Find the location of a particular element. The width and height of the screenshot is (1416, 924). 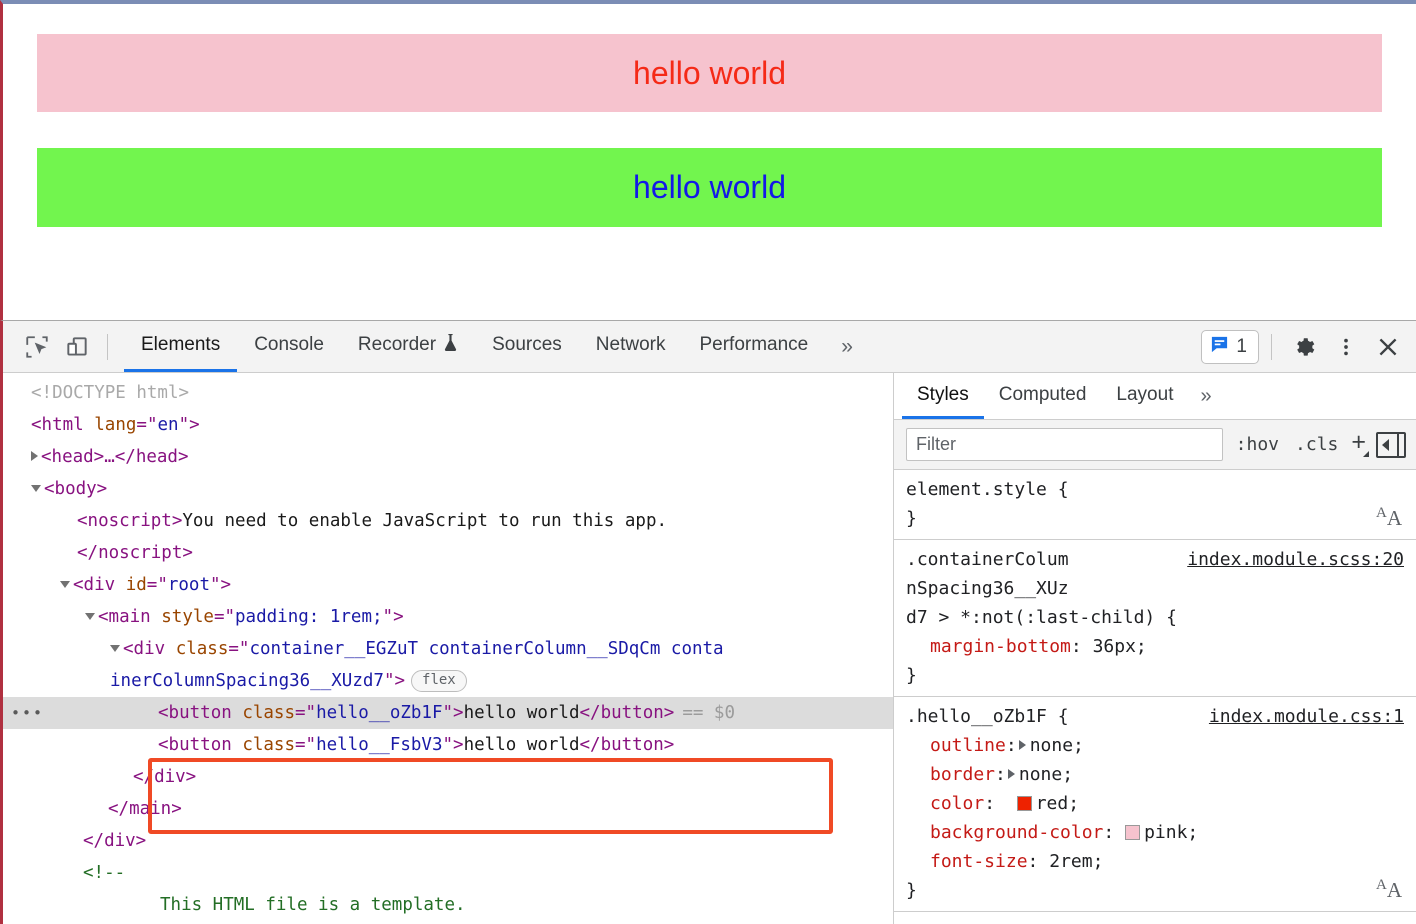

color-swatch-pink is located at coordinates (1133, 832).